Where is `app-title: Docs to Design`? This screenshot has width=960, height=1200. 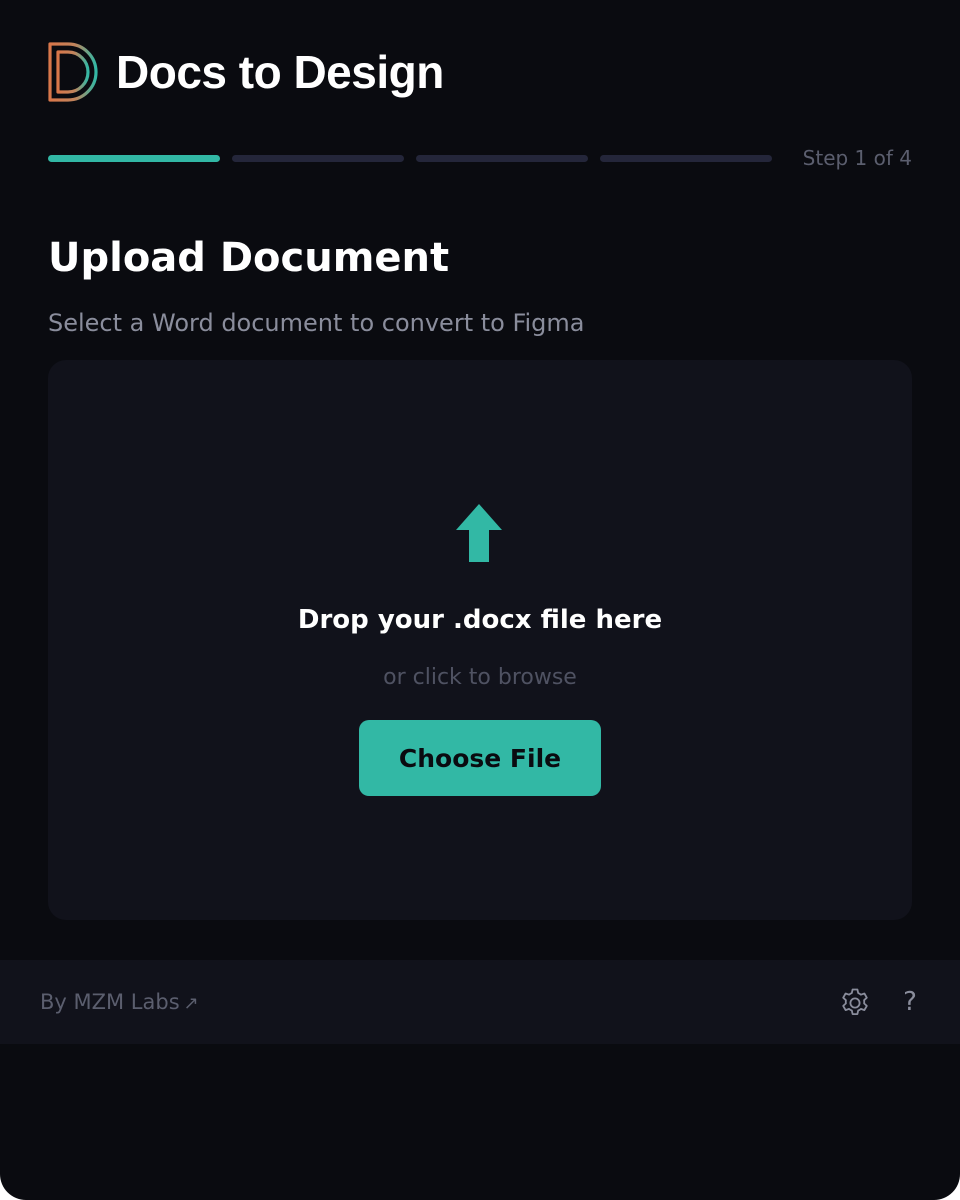 app-title: Docs to Design is located at coordinates (280, 72).